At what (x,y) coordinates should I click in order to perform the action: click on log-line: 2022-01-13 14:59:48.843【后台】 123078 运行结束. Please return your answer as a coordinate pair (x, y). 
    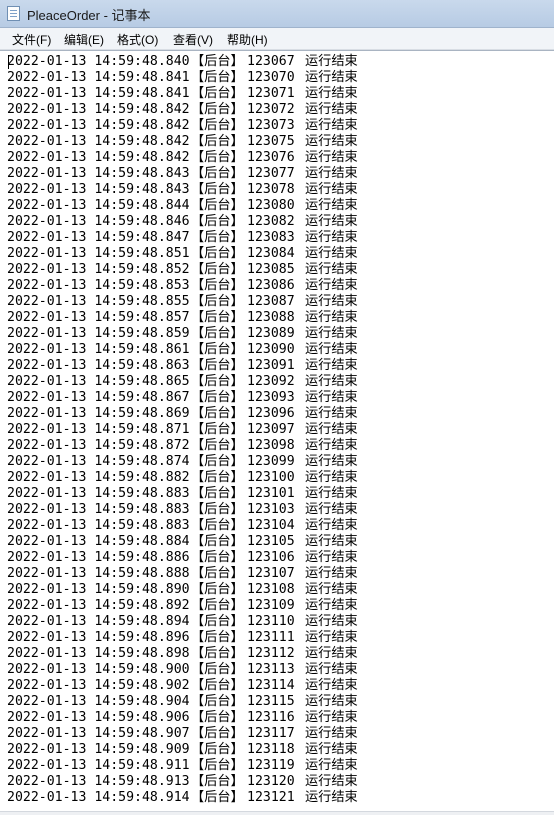
    Looking at the image, I should click on (182, 190).